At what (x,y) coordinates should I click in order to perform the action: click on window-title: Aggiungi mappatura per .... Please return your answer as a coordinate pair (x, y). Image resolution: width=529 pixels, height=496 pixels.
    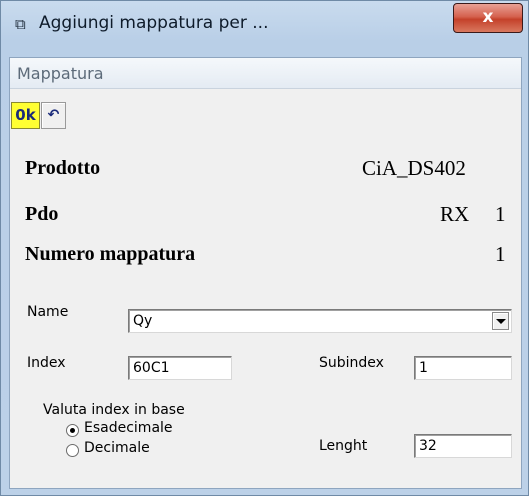
    Looking at the image, I should click on (154, 23).